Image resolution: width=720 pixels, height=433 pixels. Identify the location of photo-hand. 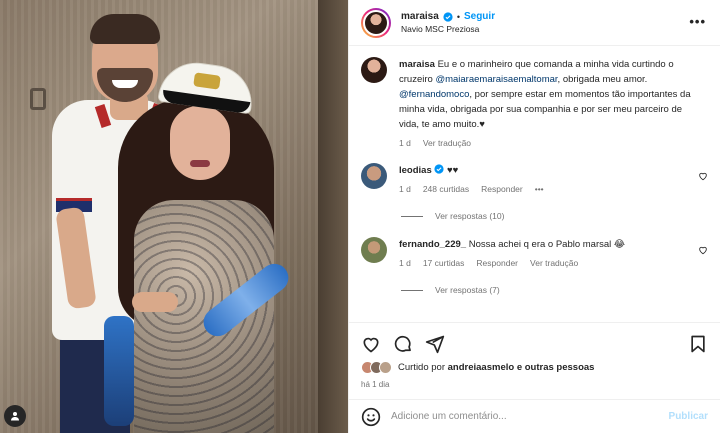
(155, 302).